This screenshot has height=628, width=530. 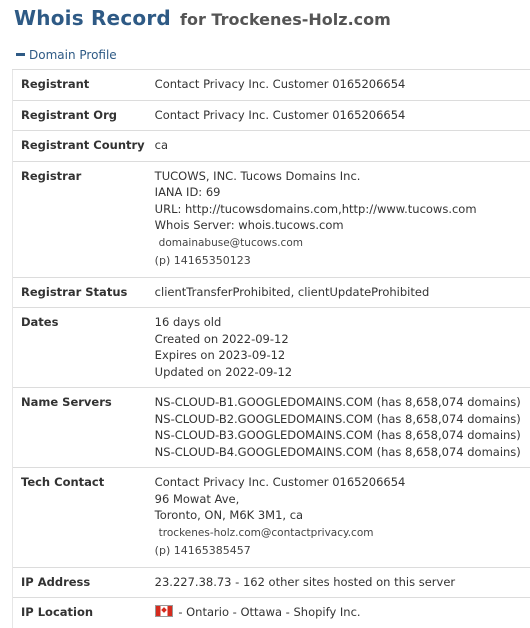 What do you see at coordinates (342, 115) in the screenshot?
I see `value-registrant-org: Contact Privacy Inc. Customer 0165206654` at bounding box center [342, 115].